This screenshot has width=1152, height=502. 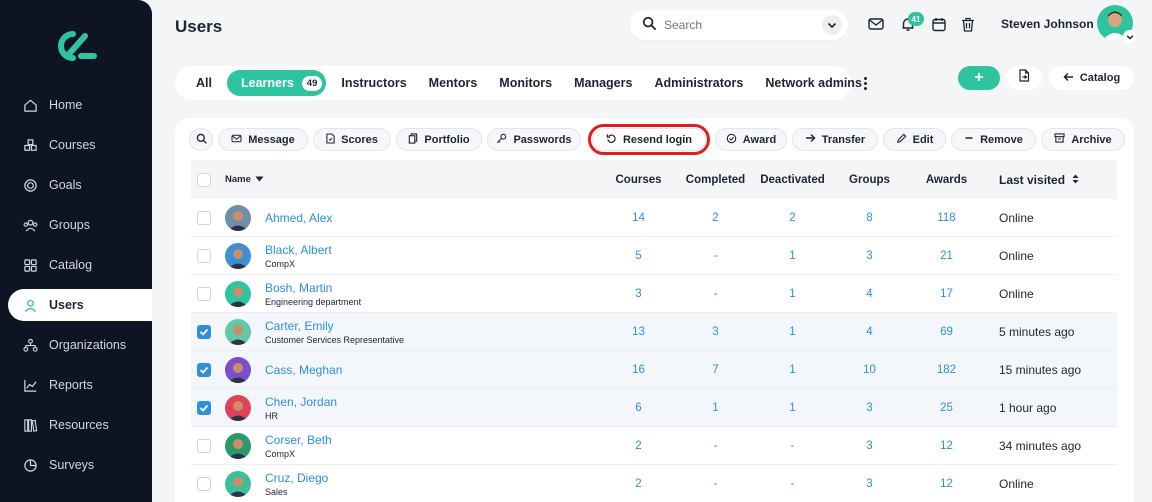 What do you see at coordinates (76, 225) in the screenshot?
I see `sidebar-item-groups: Groups` at bounding box center [76, 225].